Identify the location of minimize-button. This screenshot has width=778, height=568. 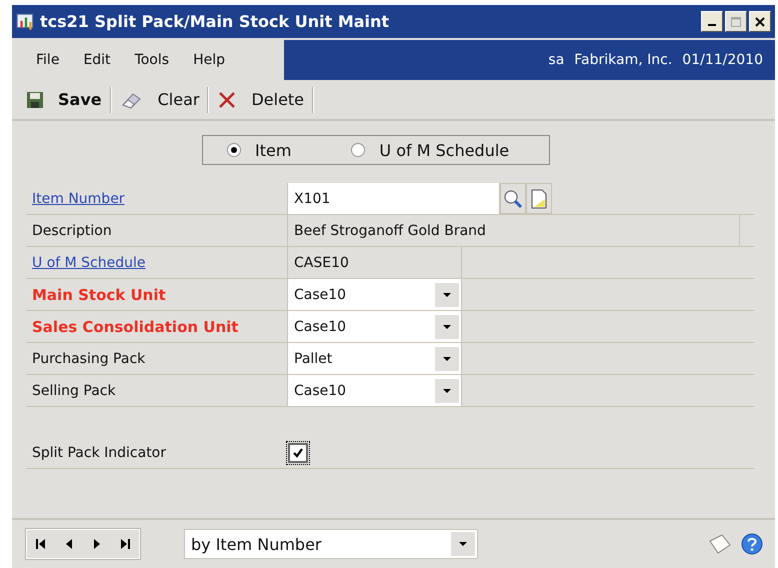
(712, 21).